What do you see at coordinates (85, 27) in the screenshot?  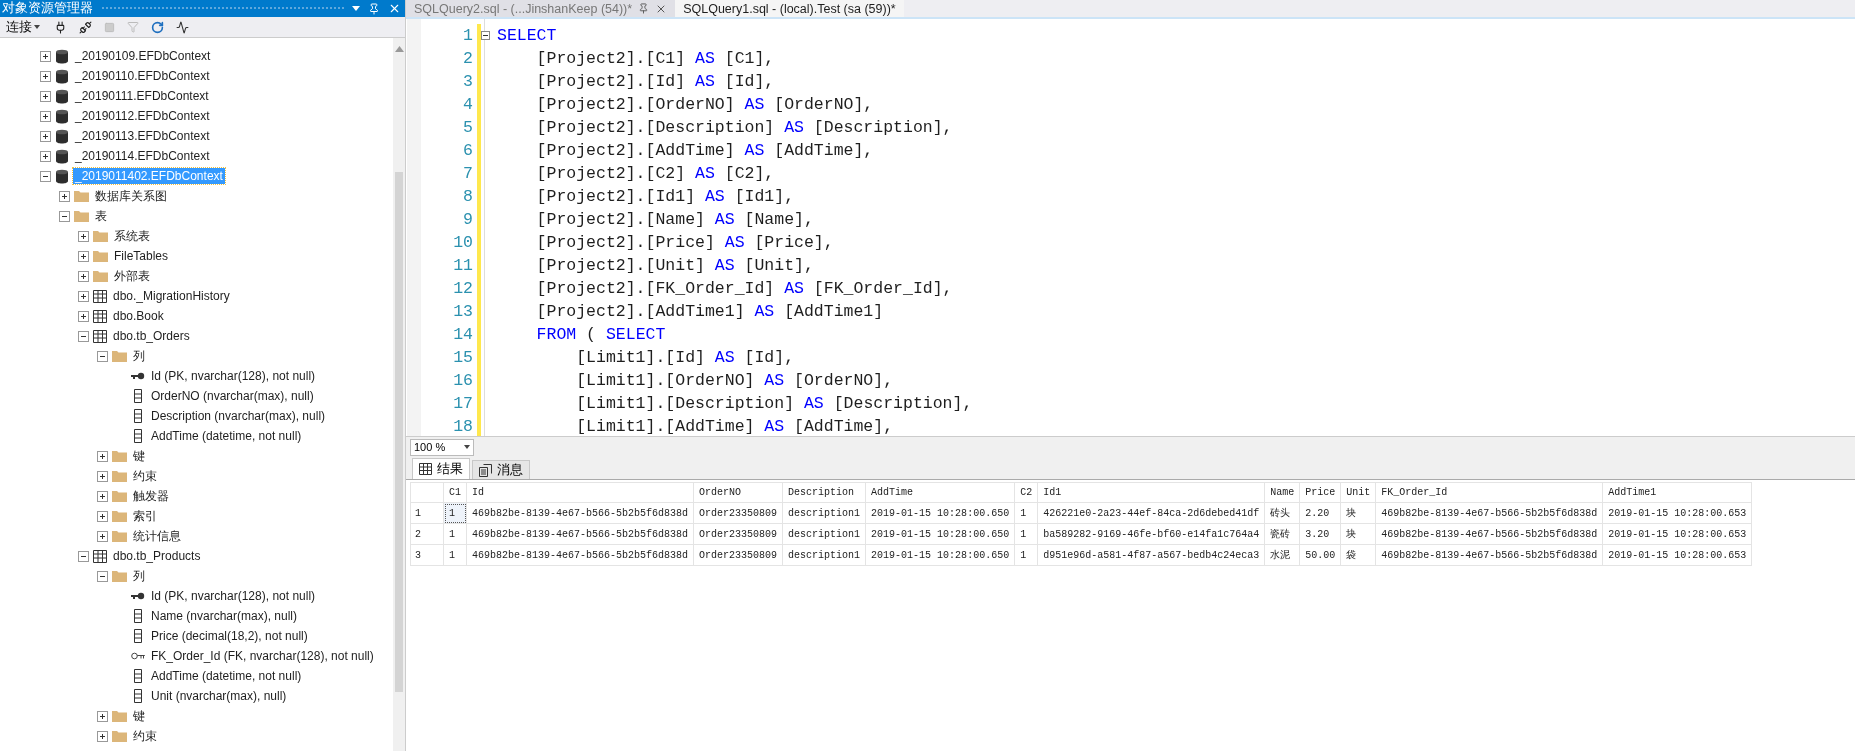 I see `unplug-icon` at bounding box center [85, 27].